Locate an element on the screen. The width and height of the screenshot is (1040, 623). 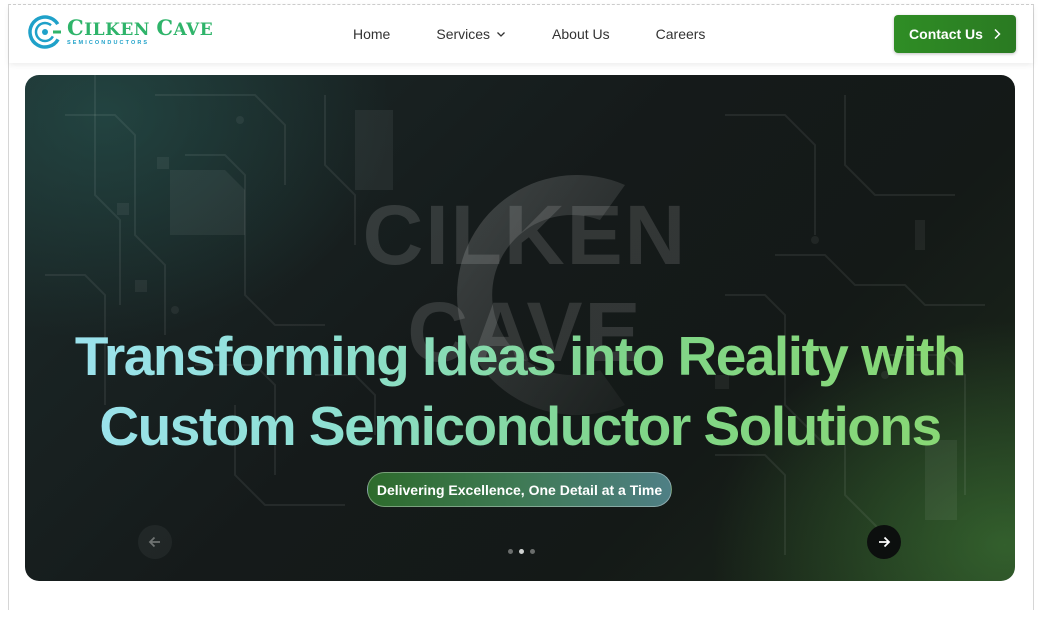
nav-services-label: Services is located at coordinates (463, 34).